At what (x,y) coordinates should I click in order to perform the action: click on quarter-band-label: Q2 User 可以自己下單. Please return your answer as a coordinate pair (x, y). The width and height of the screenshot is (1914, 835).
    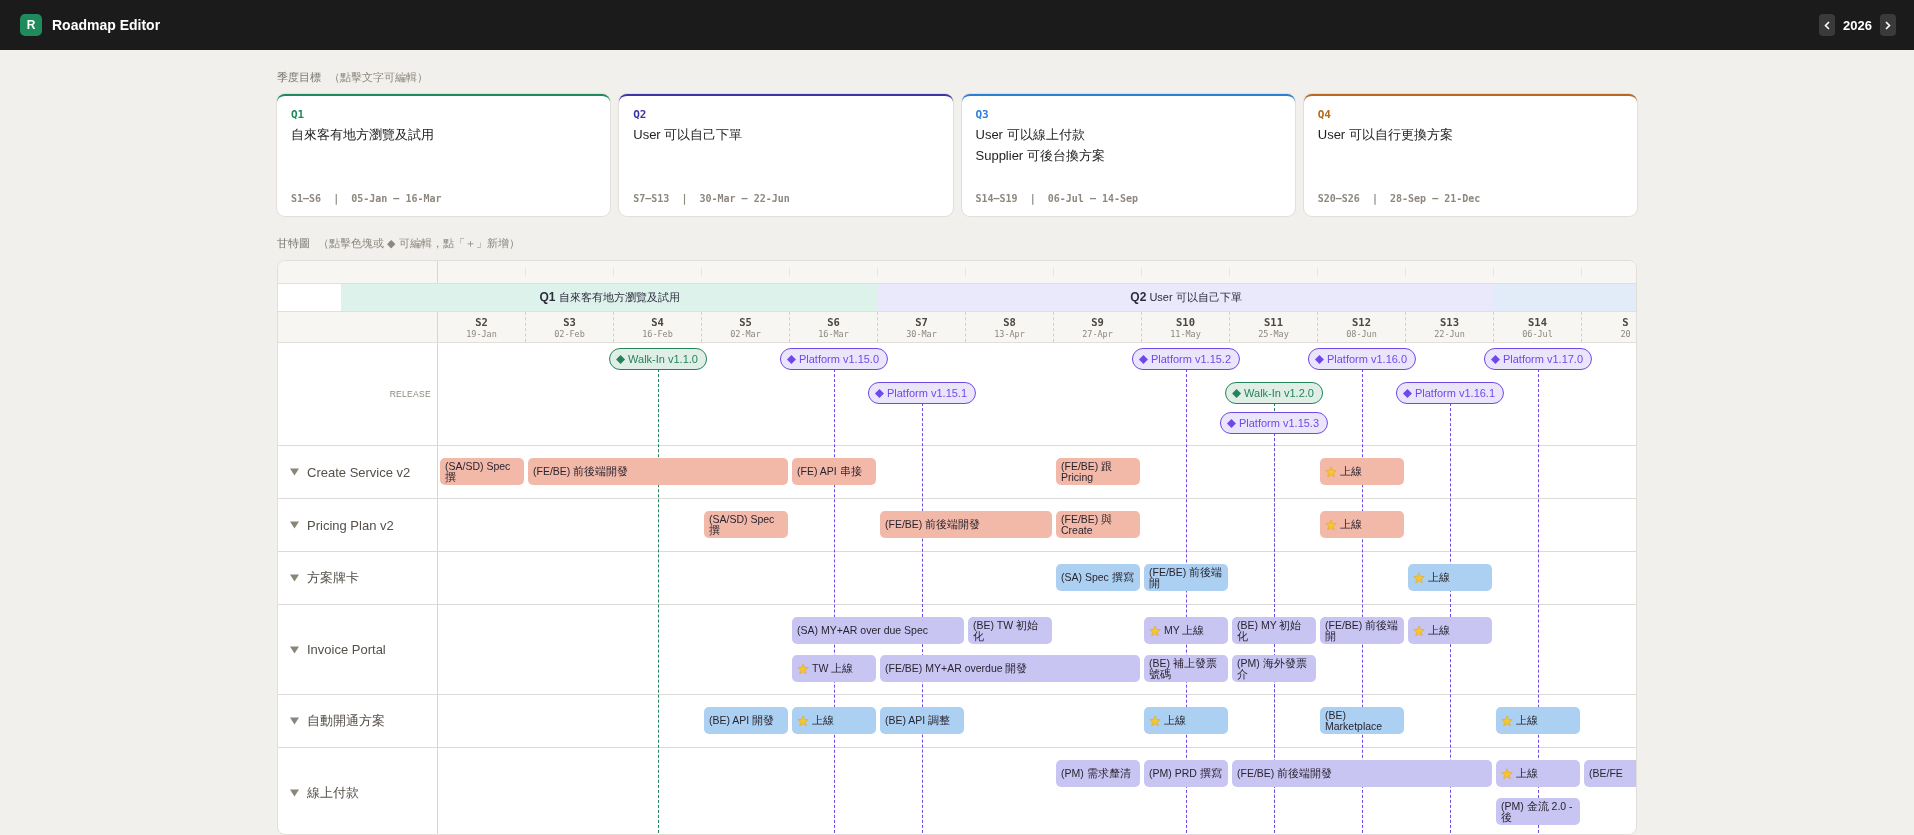
    Looking at the image, I should click on (1186, 297).